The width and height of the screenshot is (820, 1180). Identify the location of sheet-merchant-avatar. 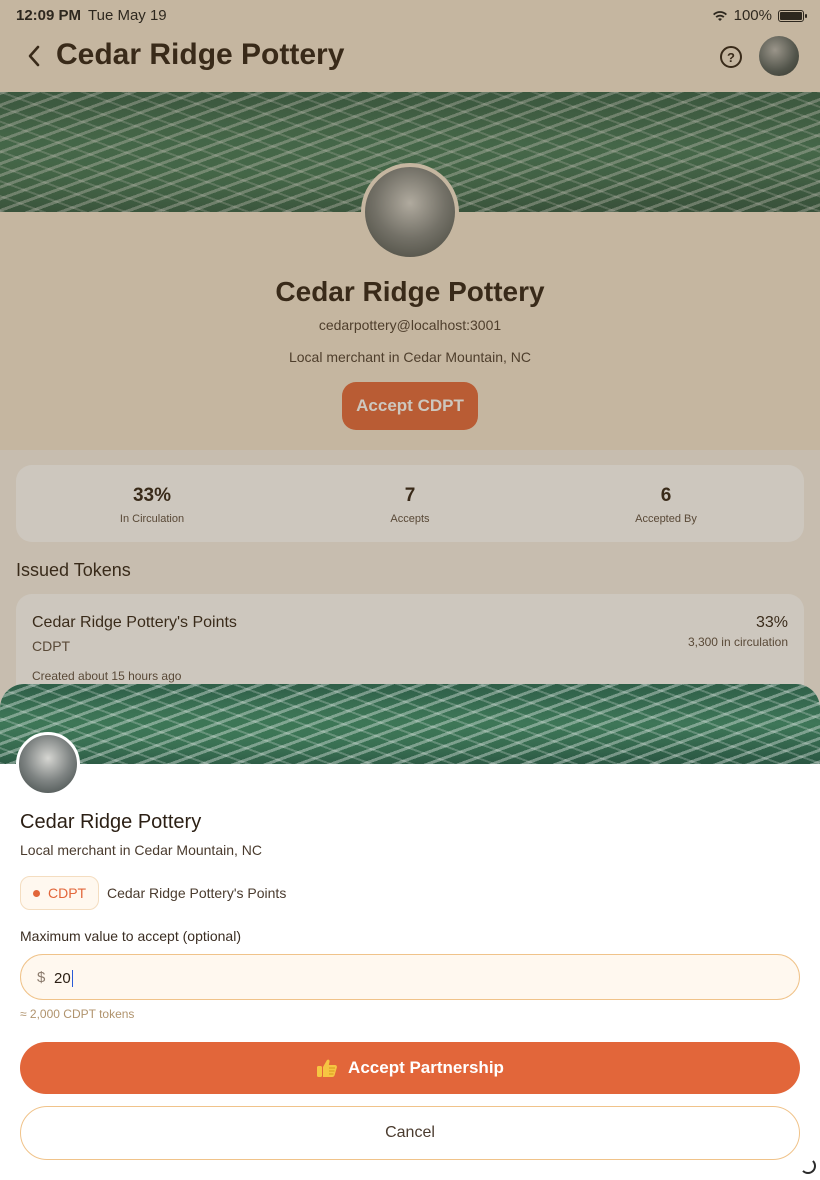
(48, 764).